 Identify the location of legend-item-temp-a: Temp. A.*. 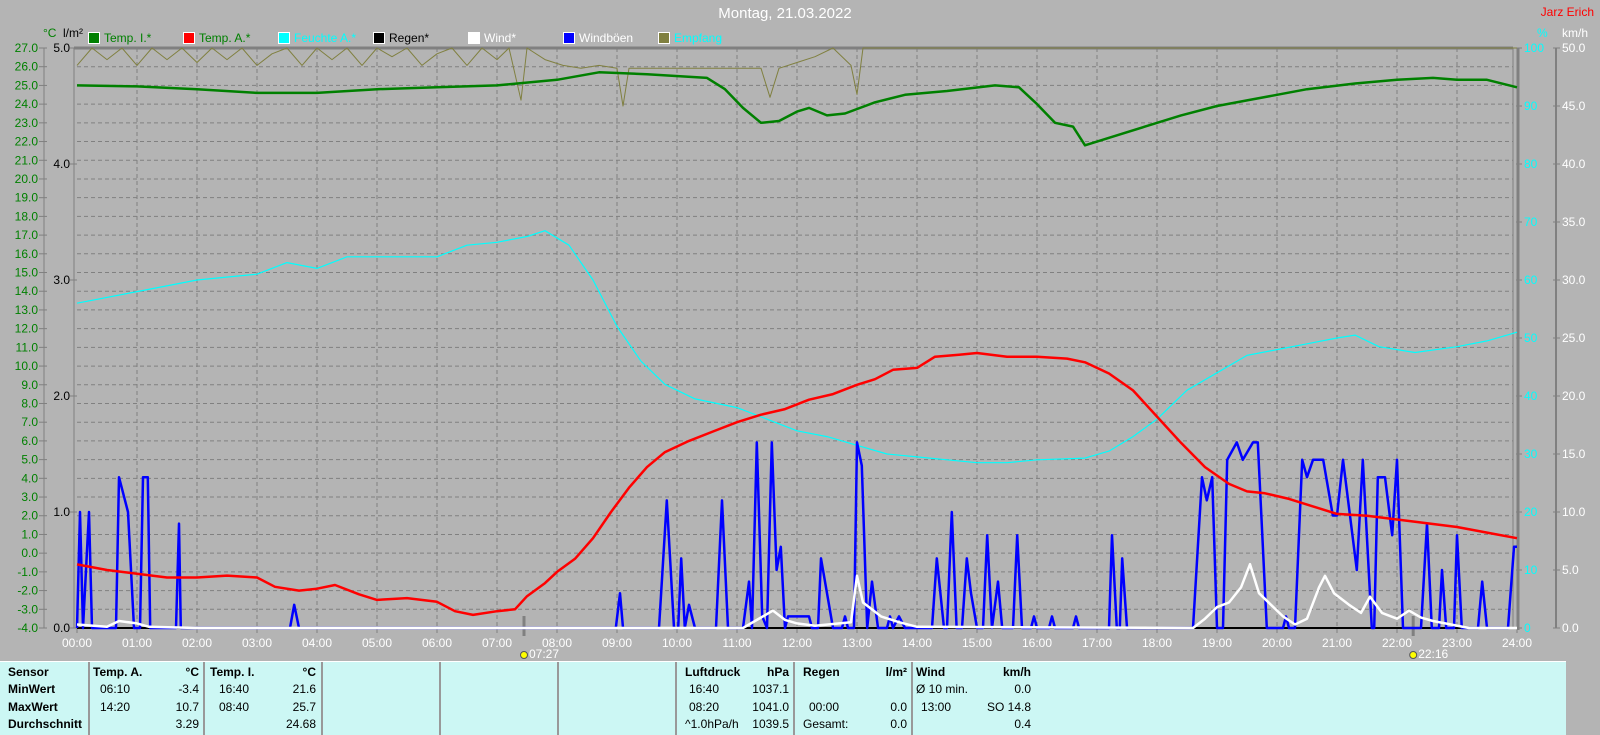
(216, 38).